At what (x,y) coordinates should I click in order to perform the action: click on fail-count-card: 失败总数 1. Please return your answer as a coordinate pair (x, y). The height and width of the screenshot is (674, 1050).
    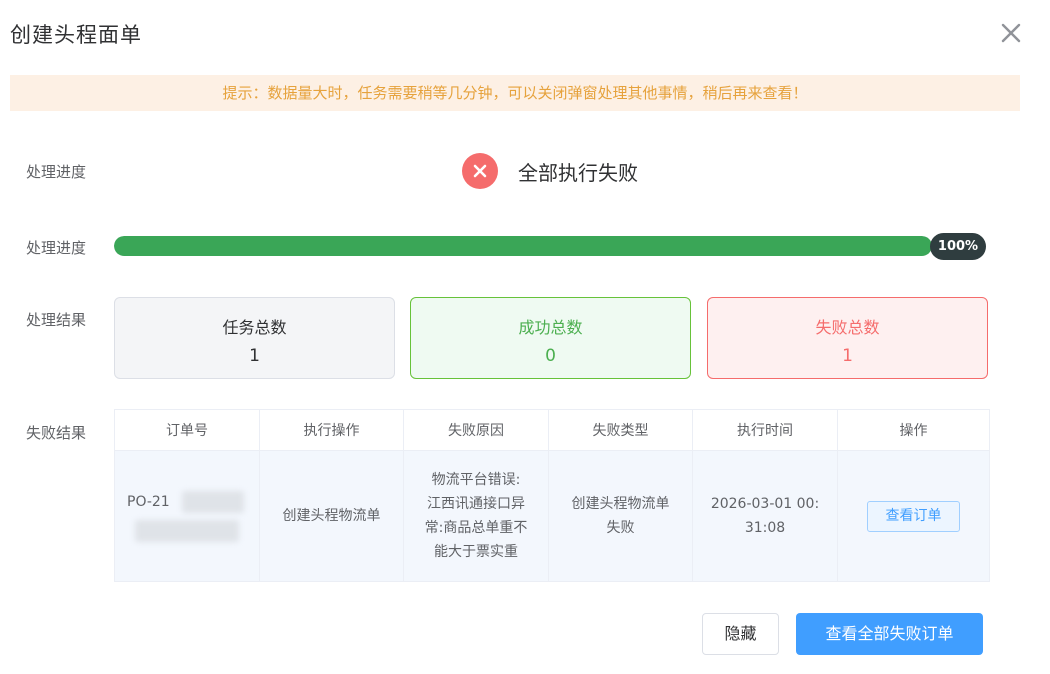
    Looking at the image, I should click on (847, 338).